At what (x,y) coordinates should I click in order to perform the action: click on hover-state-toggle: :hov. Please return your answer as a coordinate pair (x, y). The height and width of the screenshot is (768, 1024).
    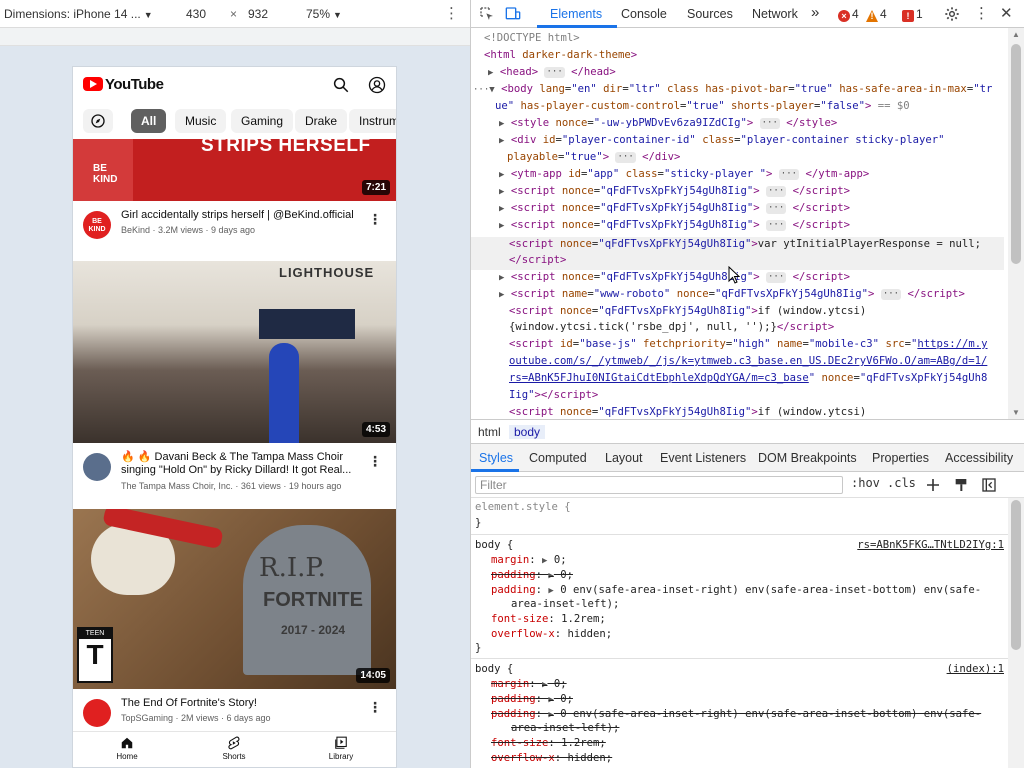
    Looking at the image, I should click on (865, 483).